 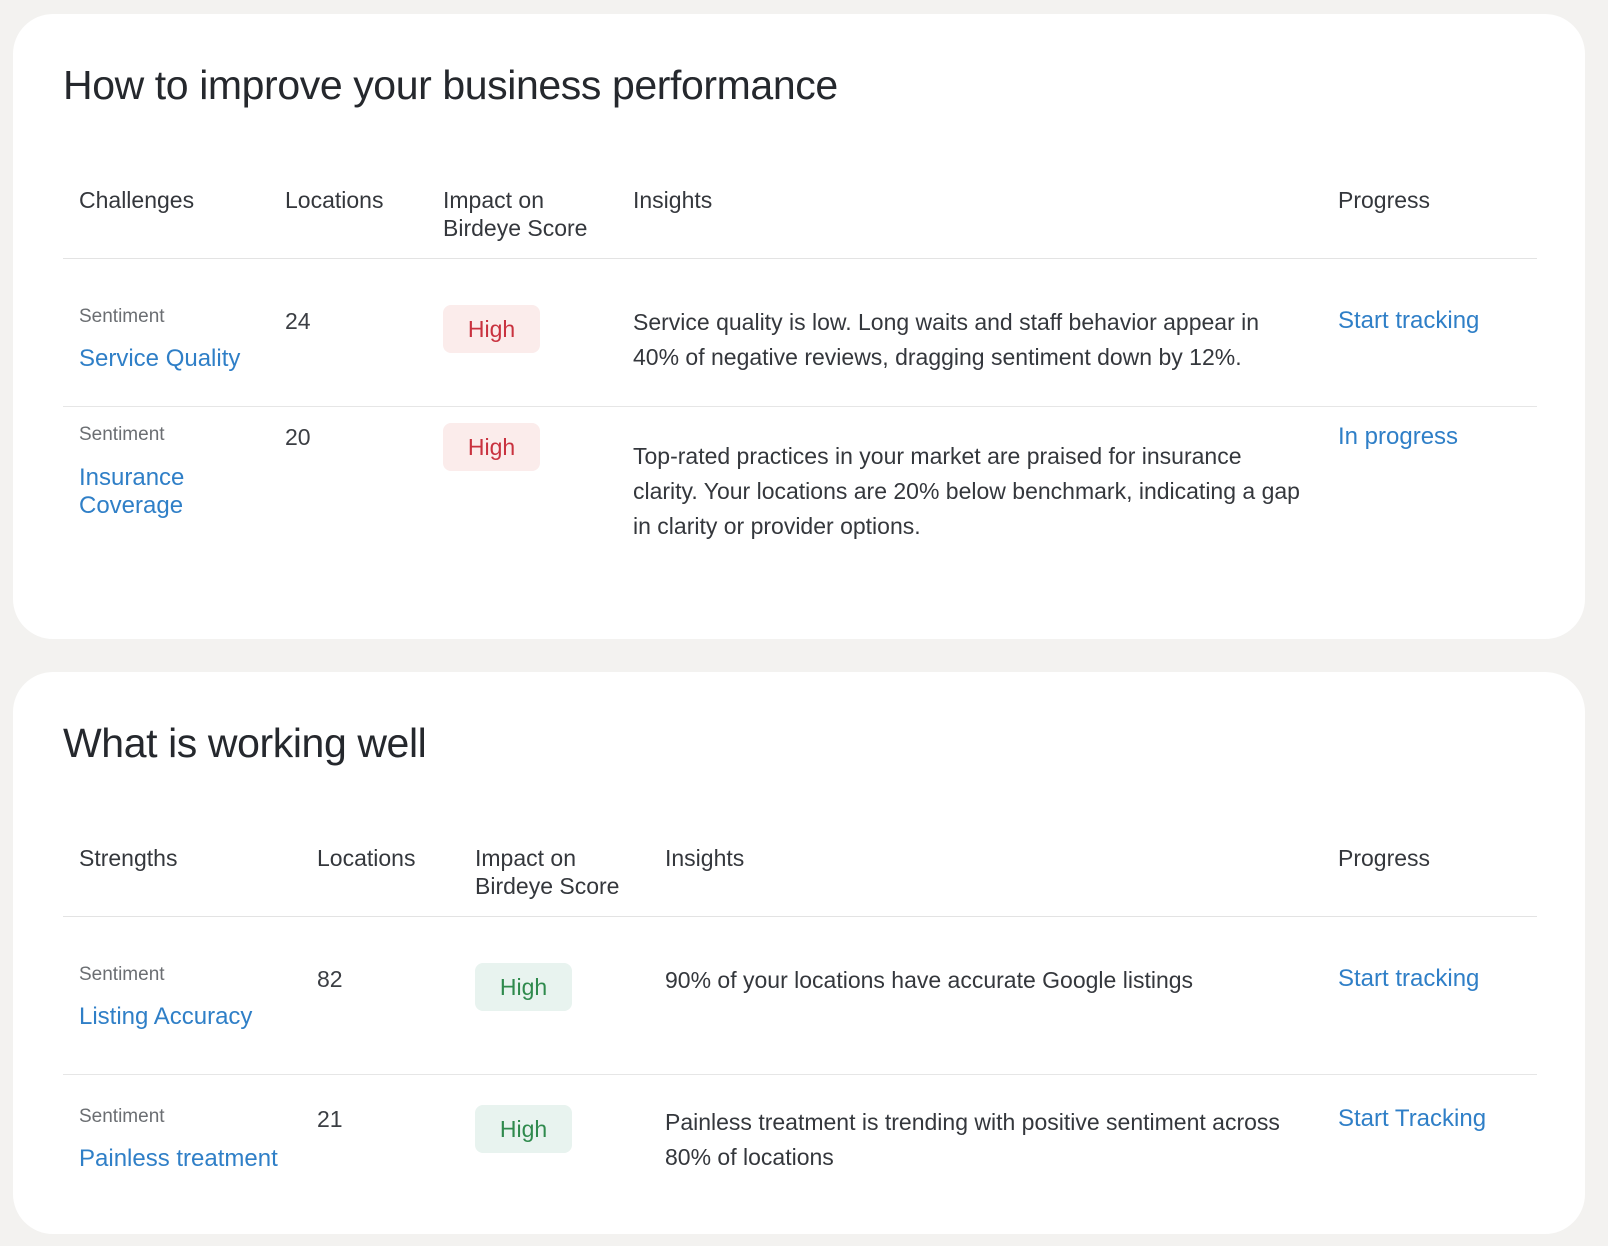 What do you see at coordinates (182, 874) in the screenshot?
I see `header-strengths: Strengths` at bounding box center [182, 874].